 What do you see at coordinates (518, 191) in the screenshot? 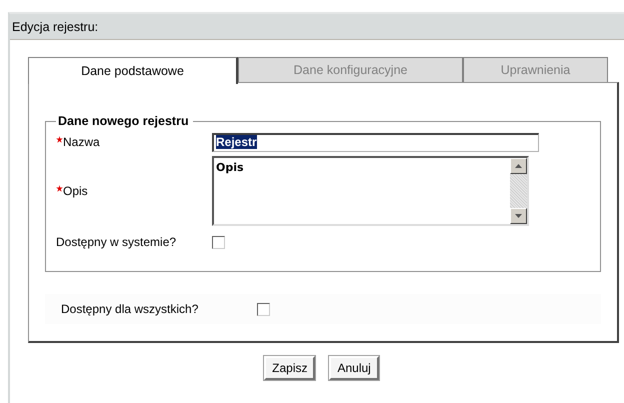
I see `scrollbar` at bounding box center [518, 191].